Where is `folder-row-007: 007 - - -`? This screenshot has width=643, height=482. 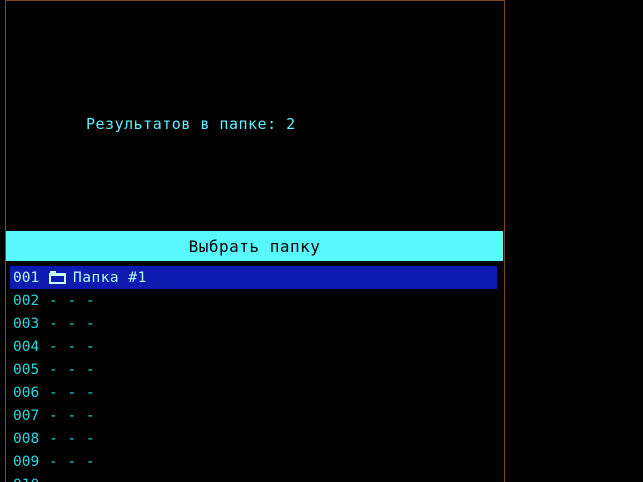
folder-row-007: 007 - - - is located at coordinates (253, 415).